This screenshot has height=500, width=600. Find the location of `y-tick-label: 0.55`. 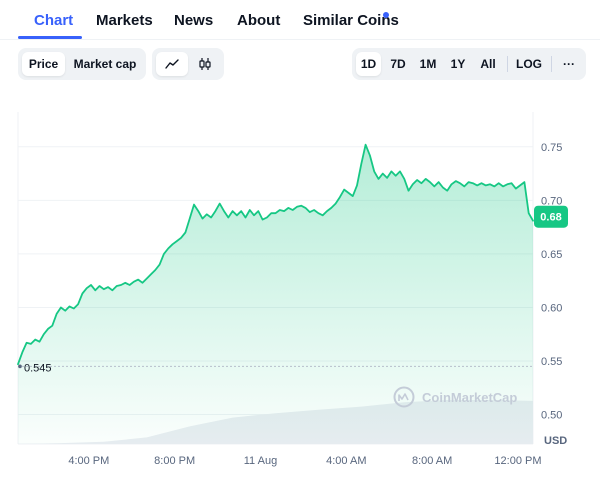

y-tick-label: 0.55 is located at coordinates (551, 362).